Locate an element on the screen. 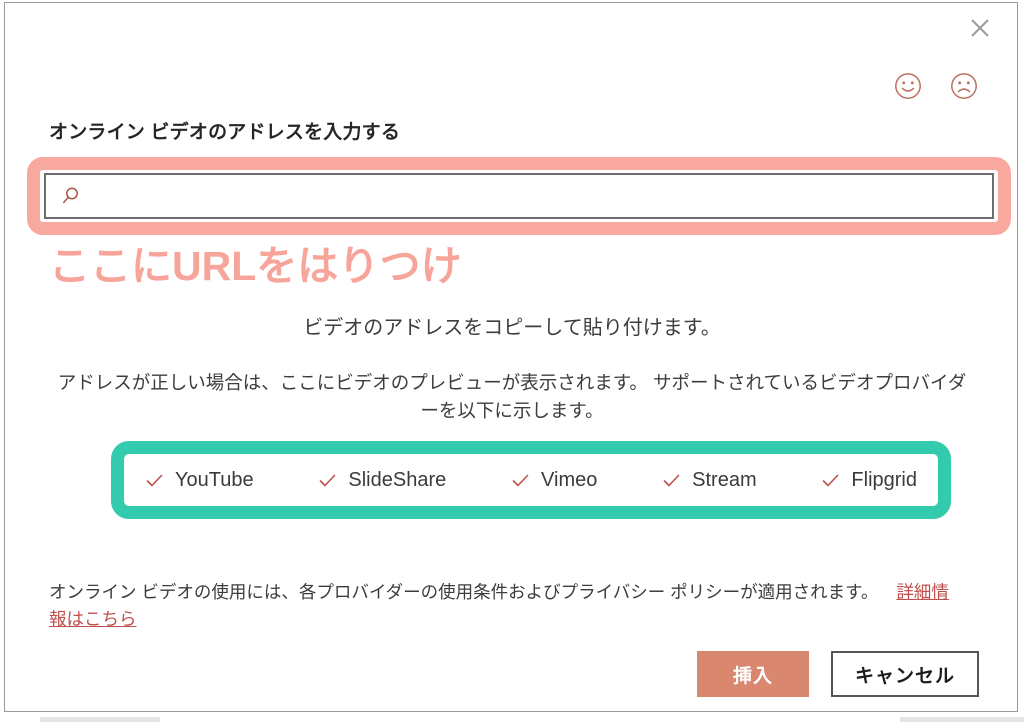 The height and width of the screenshot is (722, 1024). insert-button: 挿入 is located at coordinates (752, 674).